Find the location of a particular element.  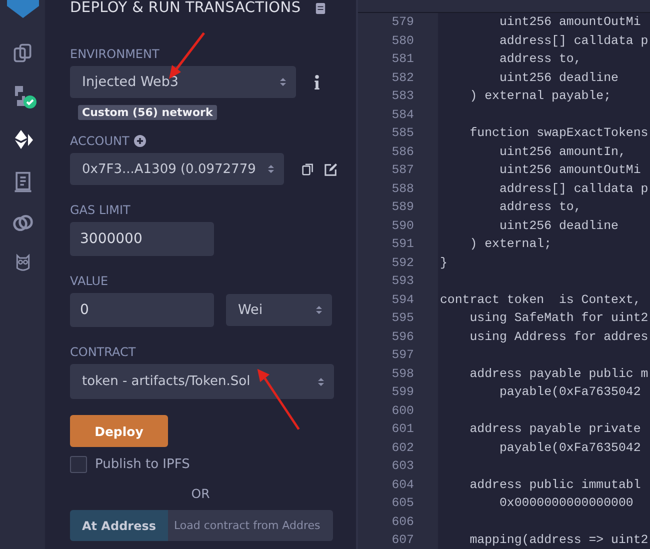

code-line: address payable private is located at coordinates (554, 429).